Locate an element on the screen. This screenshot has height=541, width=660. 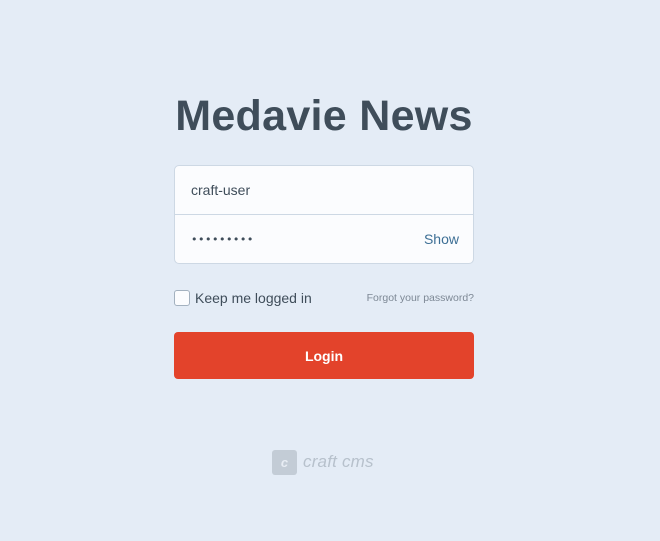
craft-cms-logo-icon: c is located at coordinates (284, 462).